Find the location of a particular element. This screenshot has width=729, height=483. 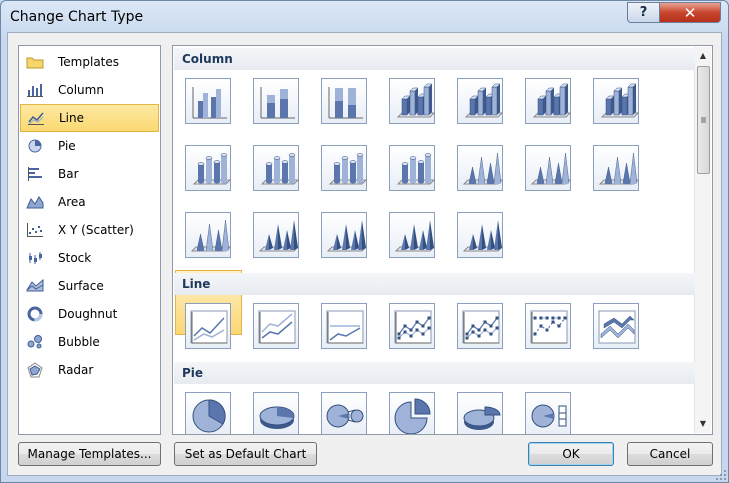

100-stacked-cylinder-icon is located at coordinates (344, 168).